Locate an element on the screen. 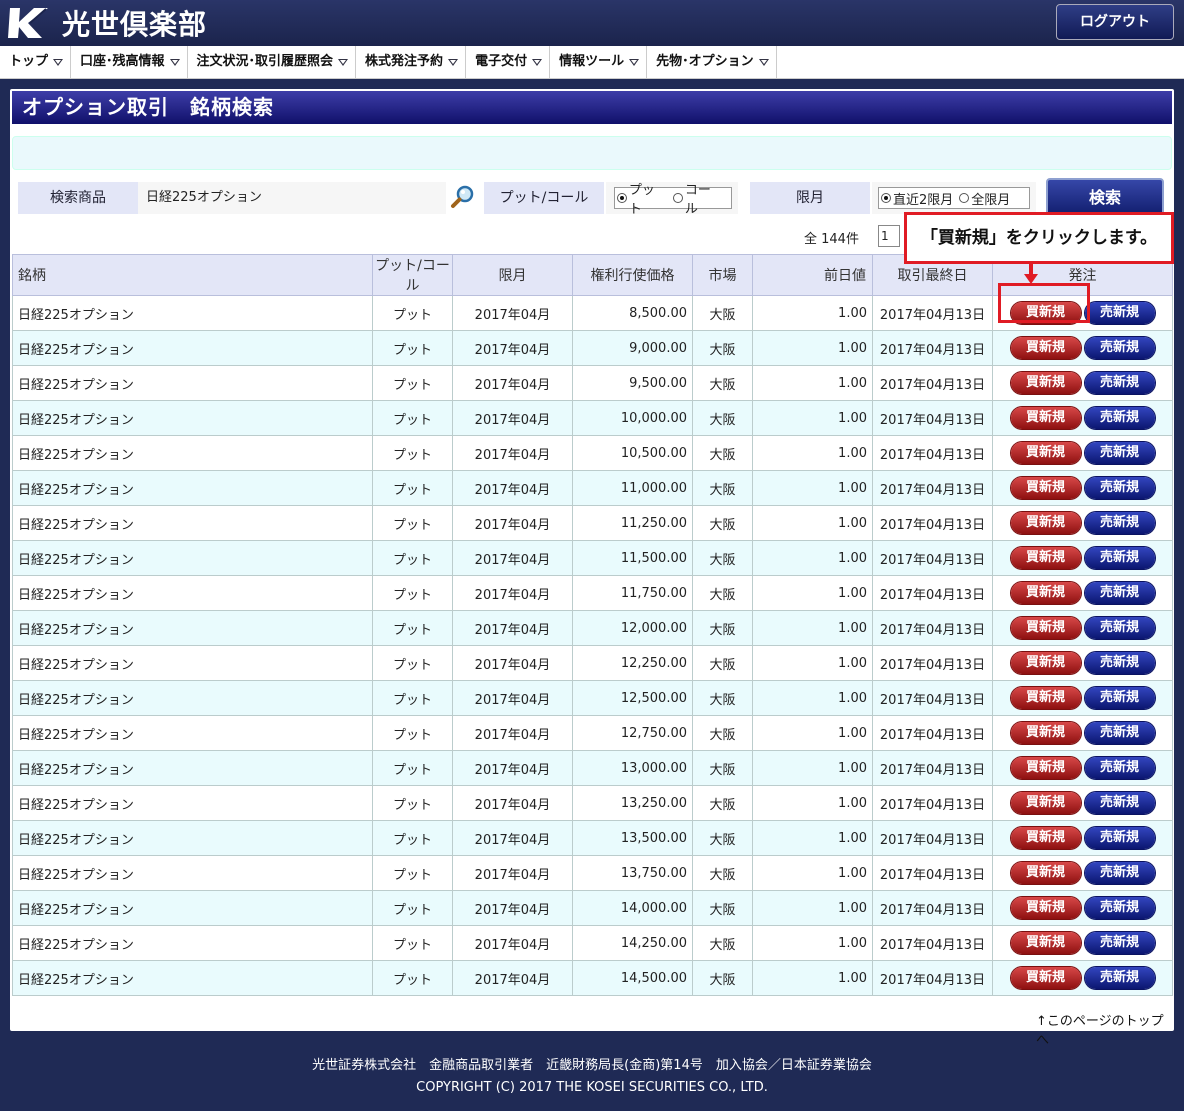 The height and width of the screenshot is (1111, 1184). nav-item-label: 株式発注予約 is located at coordinates (404, 61).